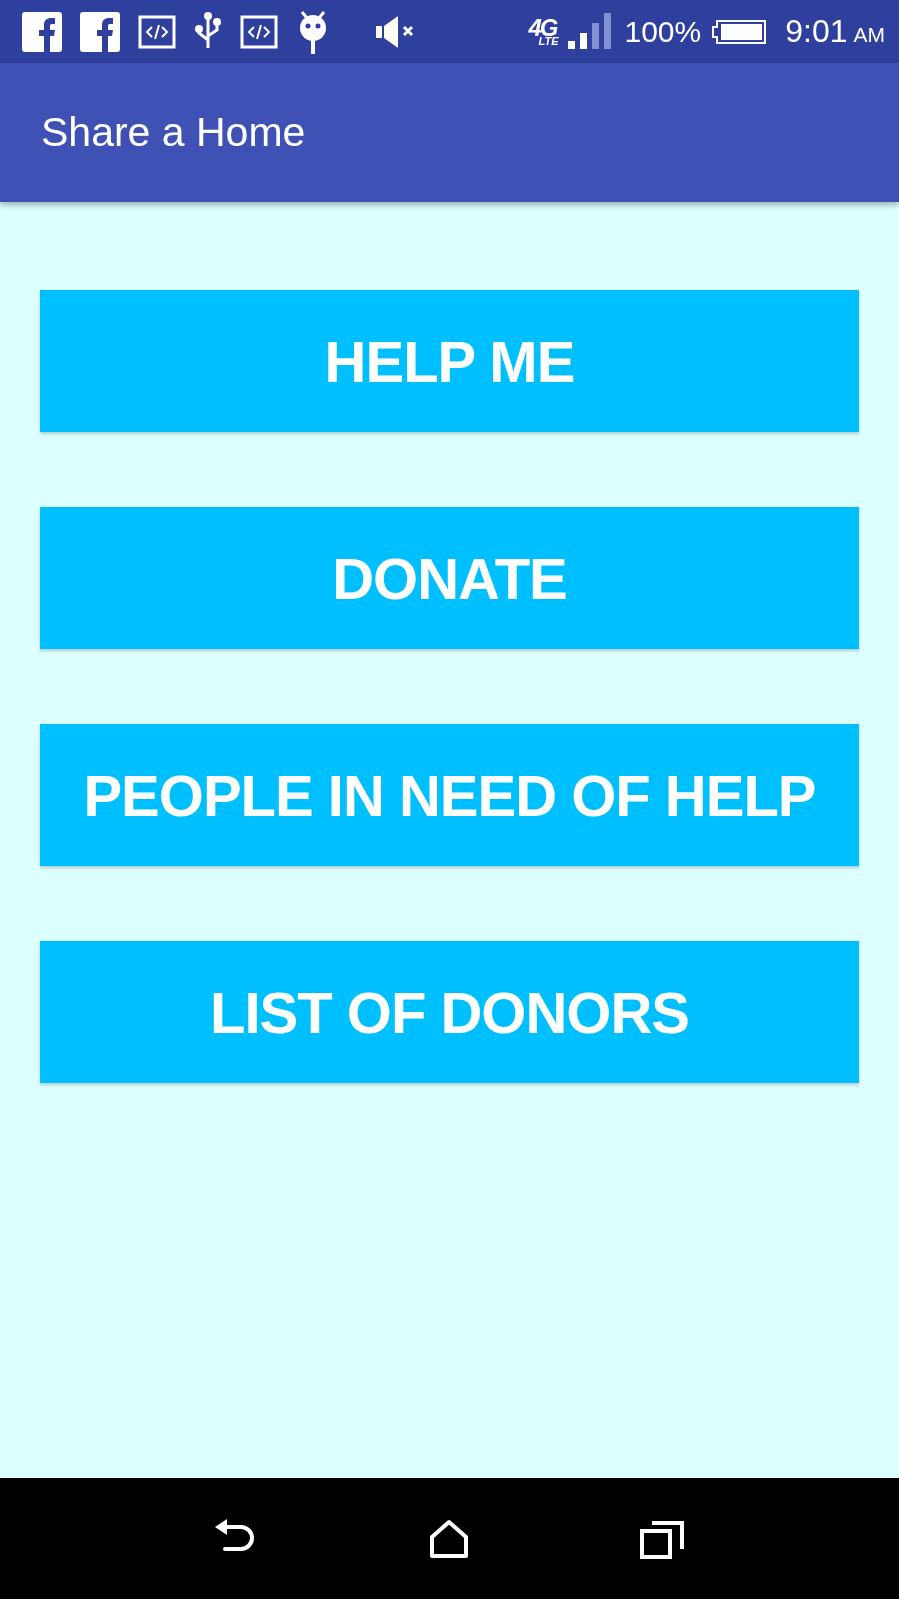 The height and width of the screenshot is (1599, 899). What do you see at coordinates (449, 361) in the screenshot?
I see `menu-button: HELP ME` at bounding box center [449, 361].